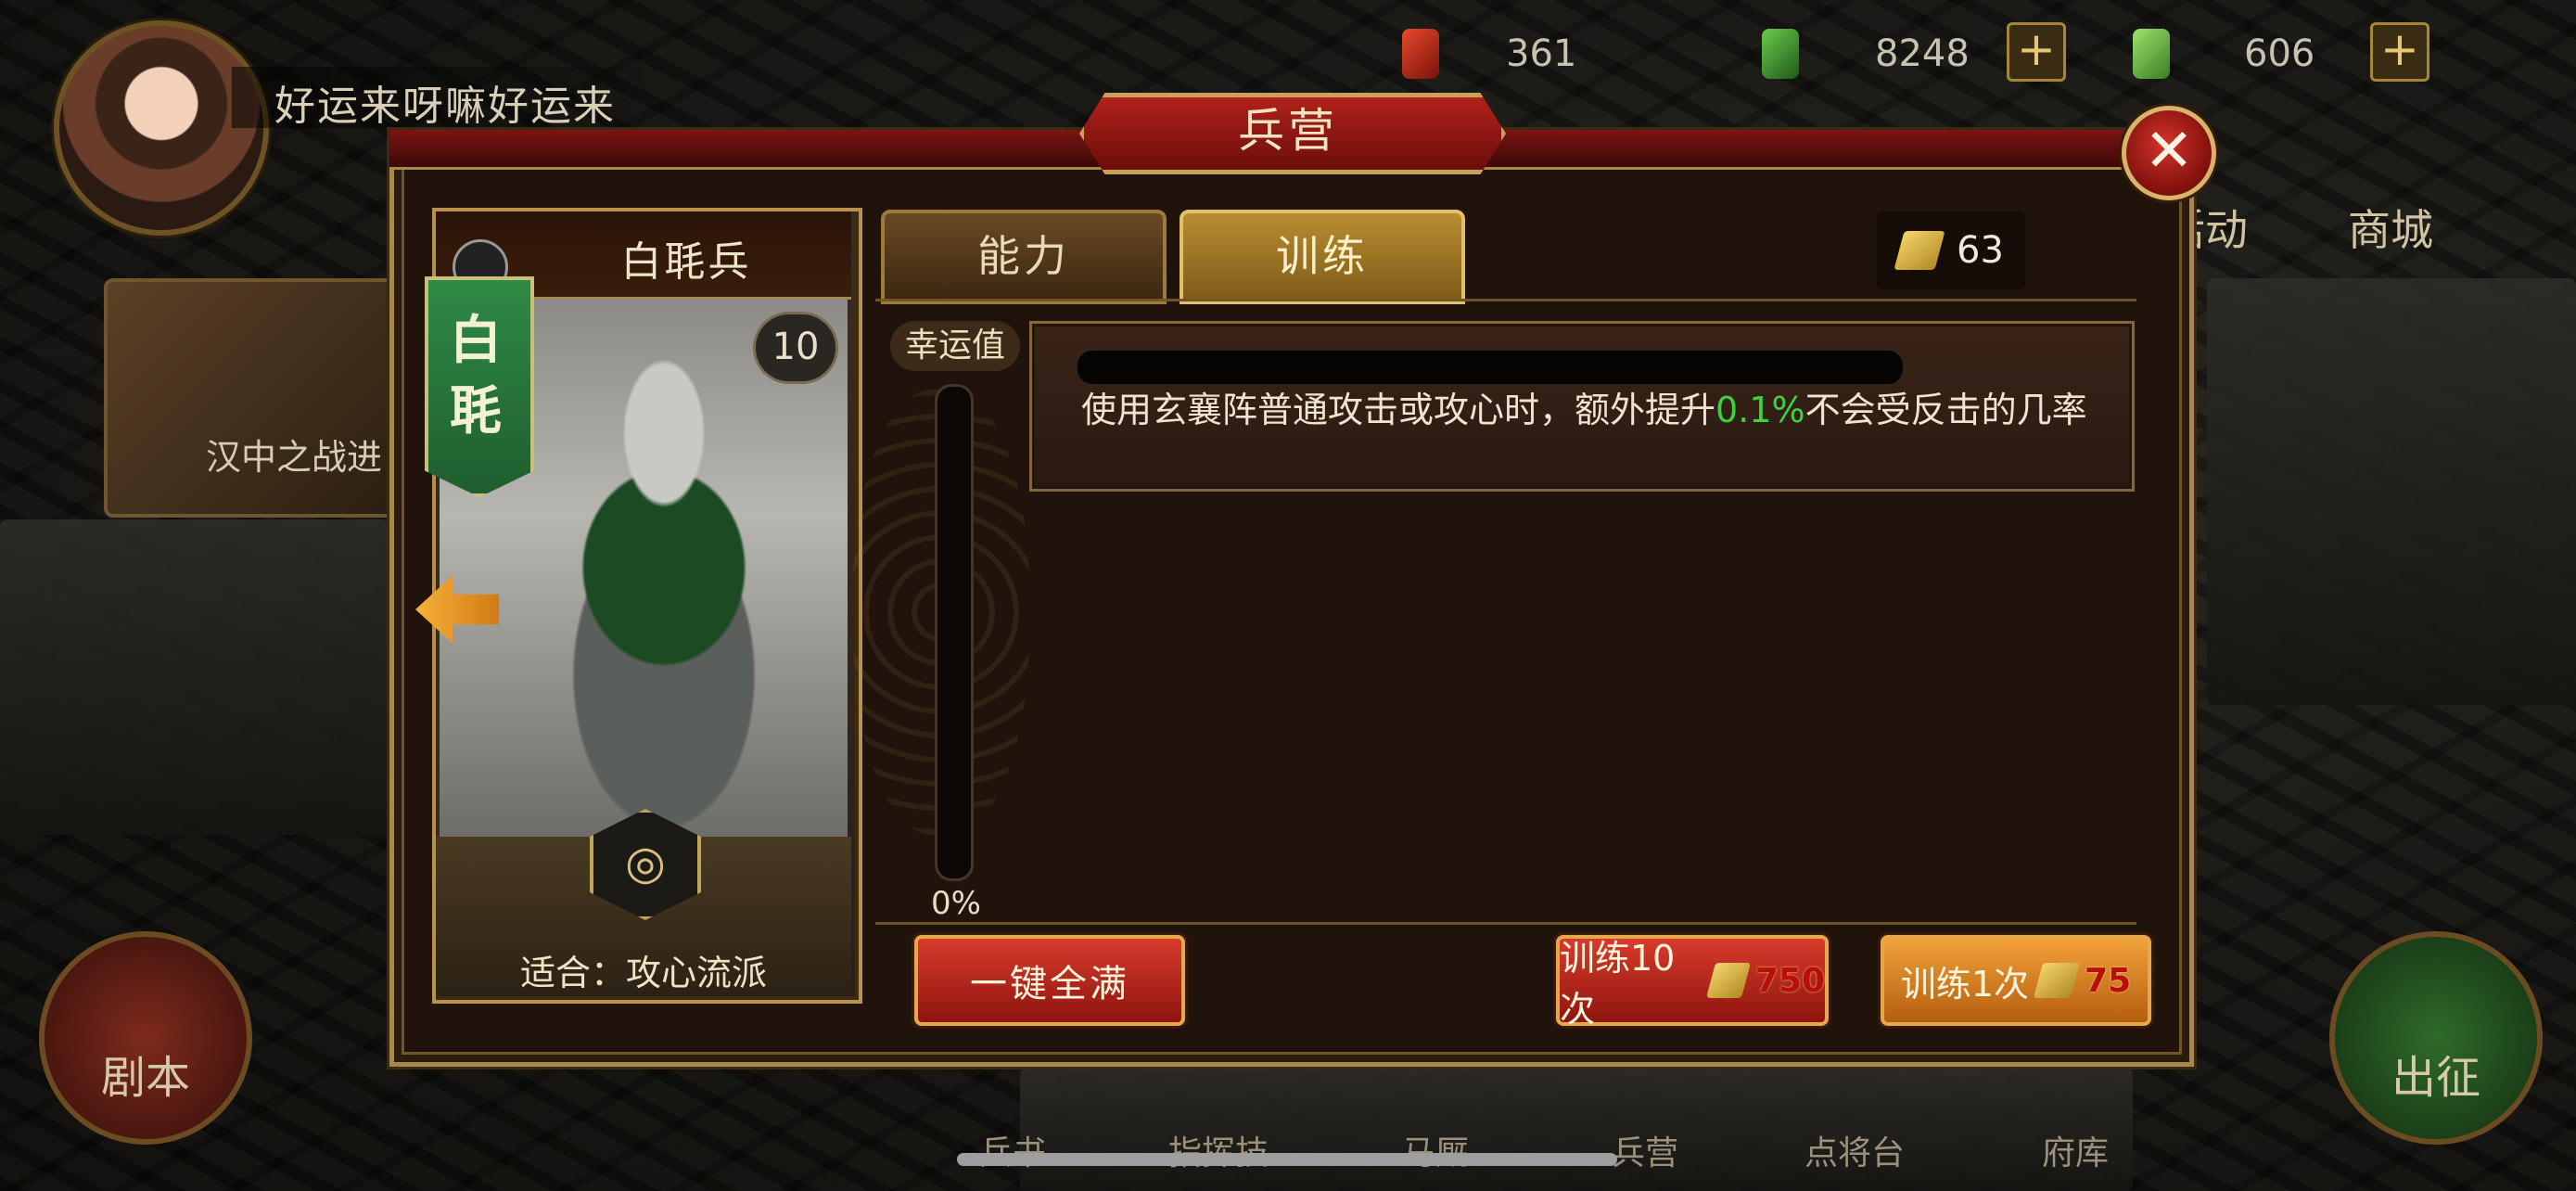  I want to click on nav-treasury: 府库, so click(2075, 1150).